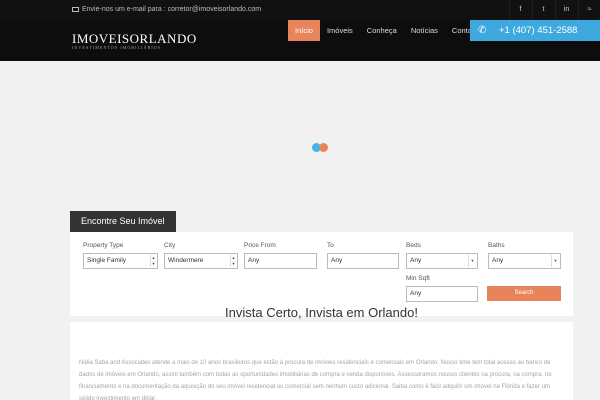 The image size is (600, 400). What do you see at coordinates (330, 245) in the screenshot?
I see `to-label: To` at bounding box center [330, 245].